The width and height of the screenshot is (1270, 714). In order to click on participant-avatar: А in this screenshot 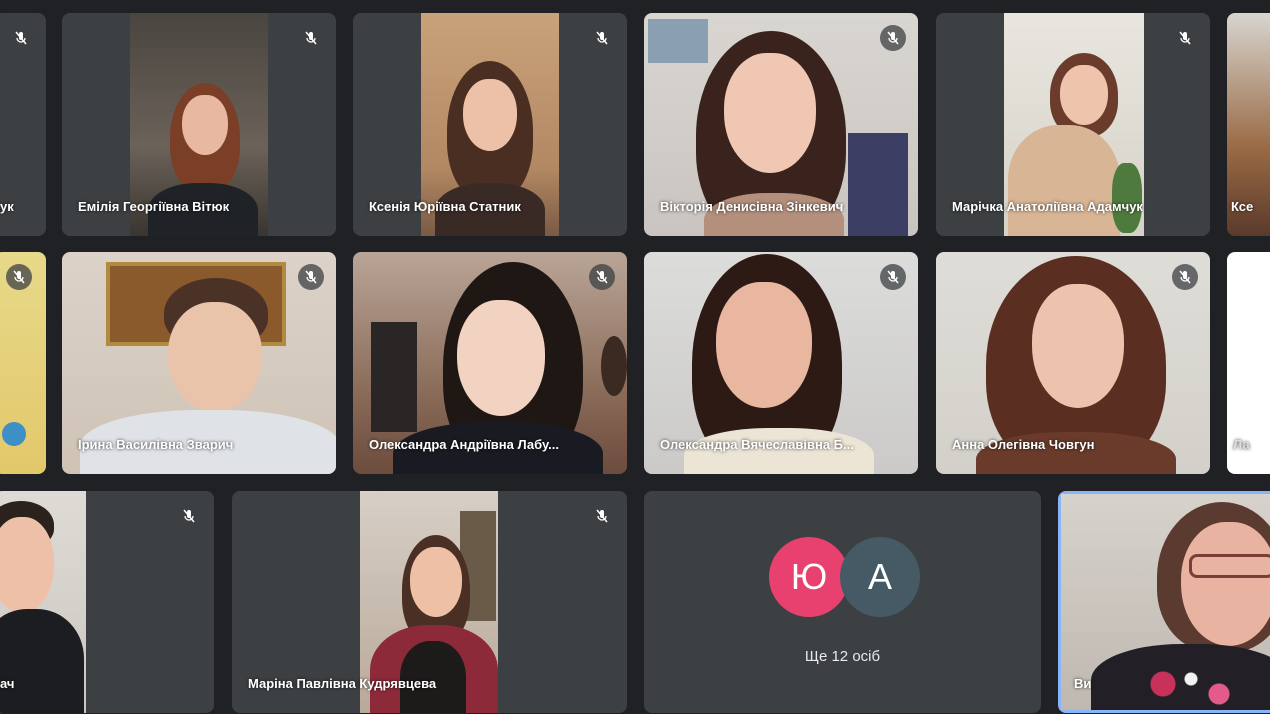, I will do `click(880, 577)`.